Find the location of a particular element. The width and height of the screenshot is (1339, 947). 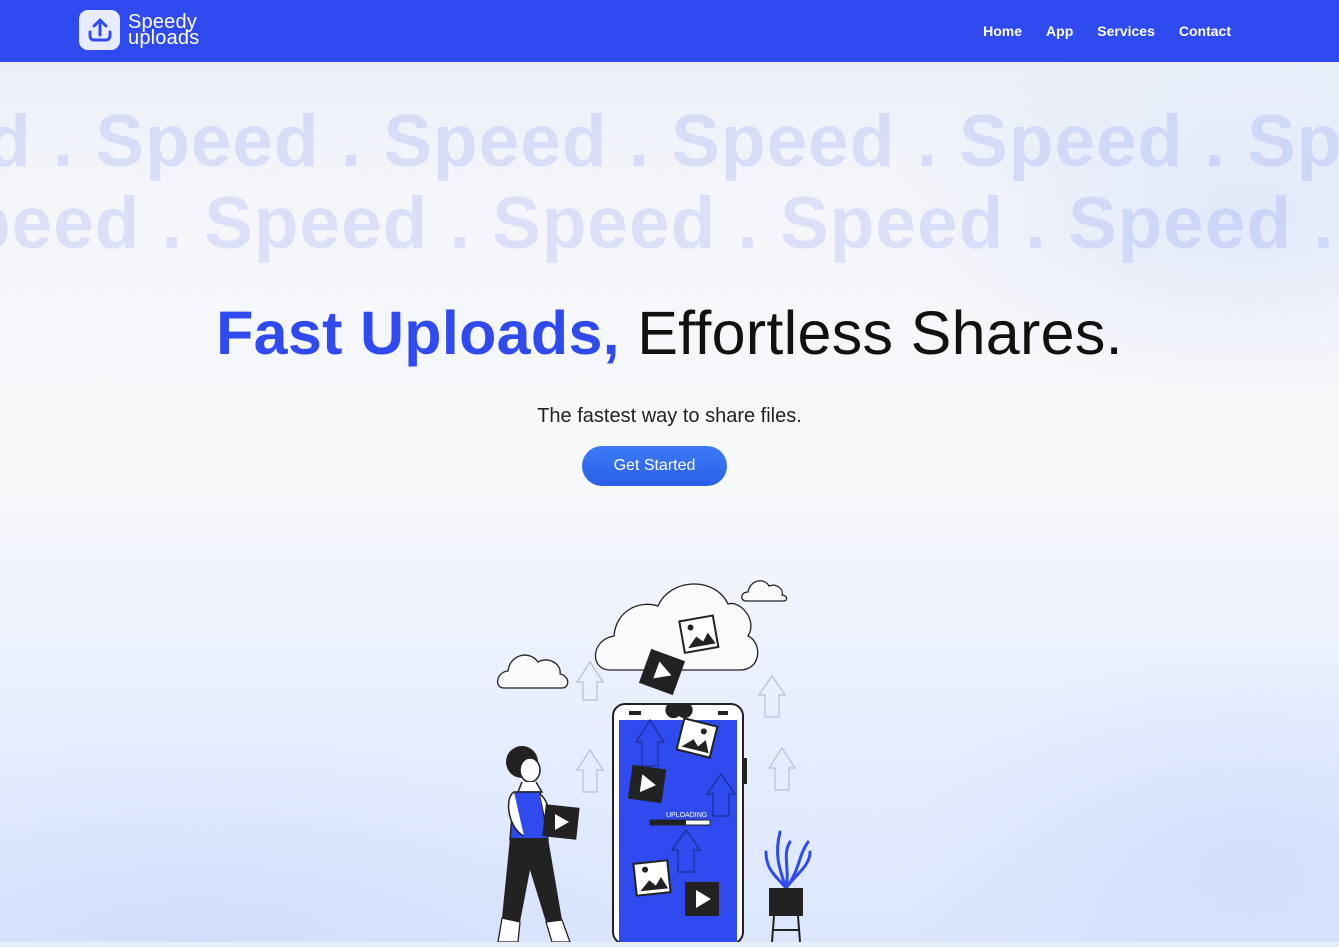

nav-app: App is located at coordinates (1059, 31).